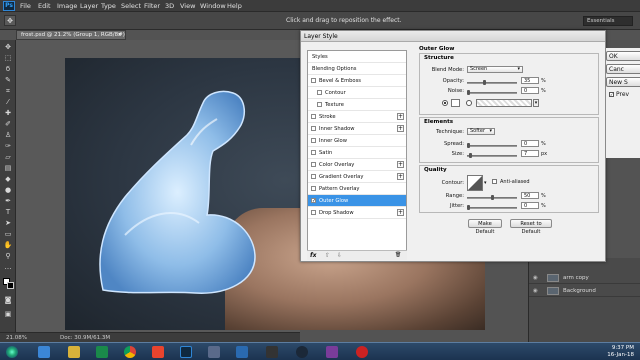  I want to click on styles-item-satin: Satin, so click(357, 153).